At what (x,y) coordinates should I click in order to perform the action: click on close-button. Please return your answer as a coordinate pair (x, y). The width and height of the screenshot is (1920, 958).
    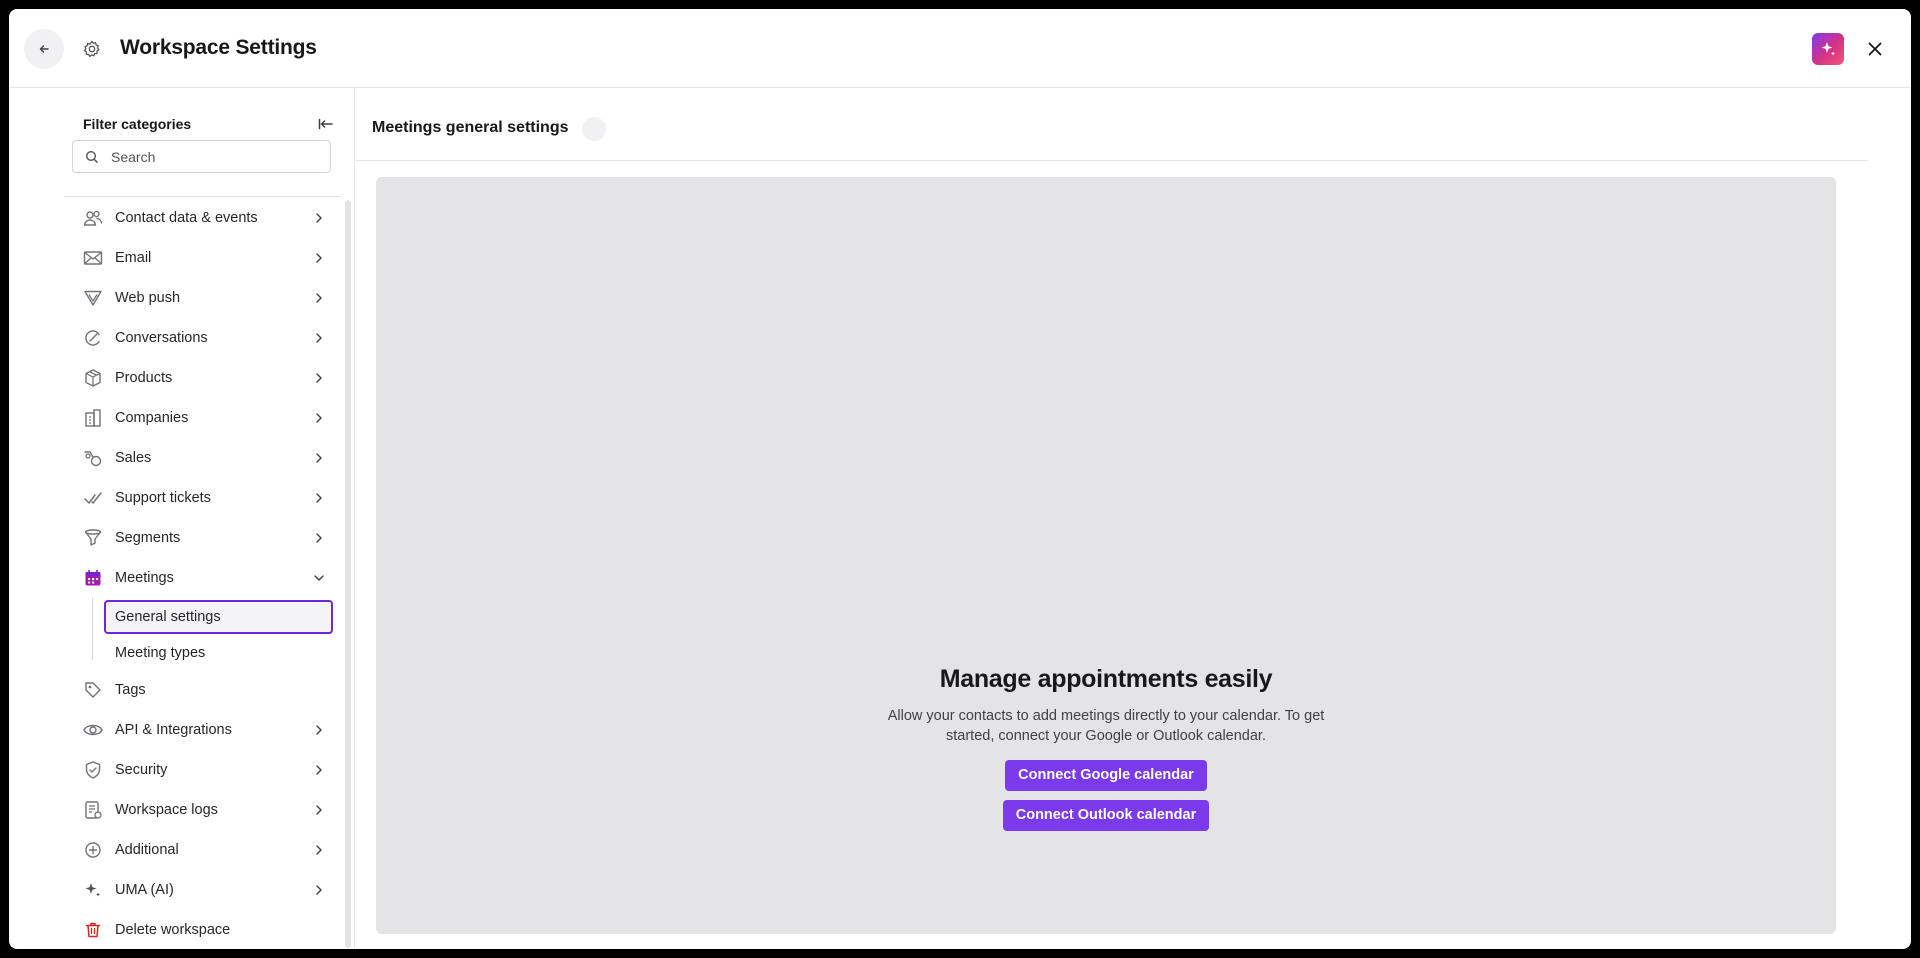
    Looking at the image, I should click on (1875, 49).